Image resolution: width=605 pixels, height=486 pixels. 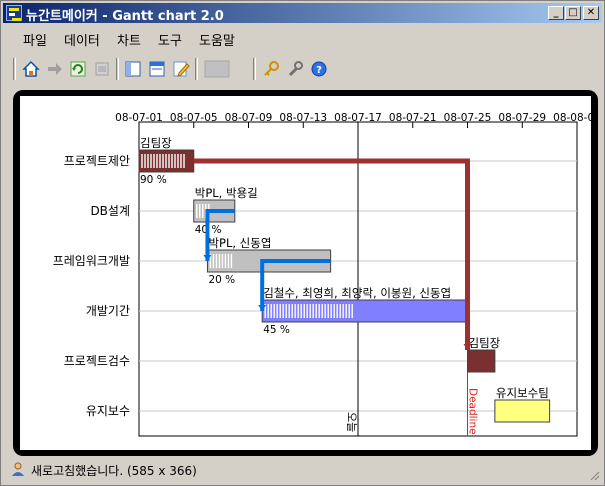 What do you see at coordinates (522, 393) in the screenshot?
I see `owner-label: 유지보수팀` at bounding box center [522, 393].